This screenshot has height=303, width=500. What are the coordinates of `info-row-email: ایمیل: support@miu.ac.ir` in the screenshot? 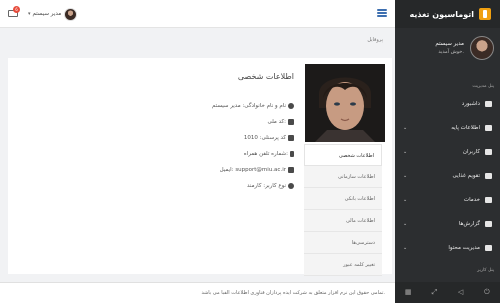 It's located at (194, 170).